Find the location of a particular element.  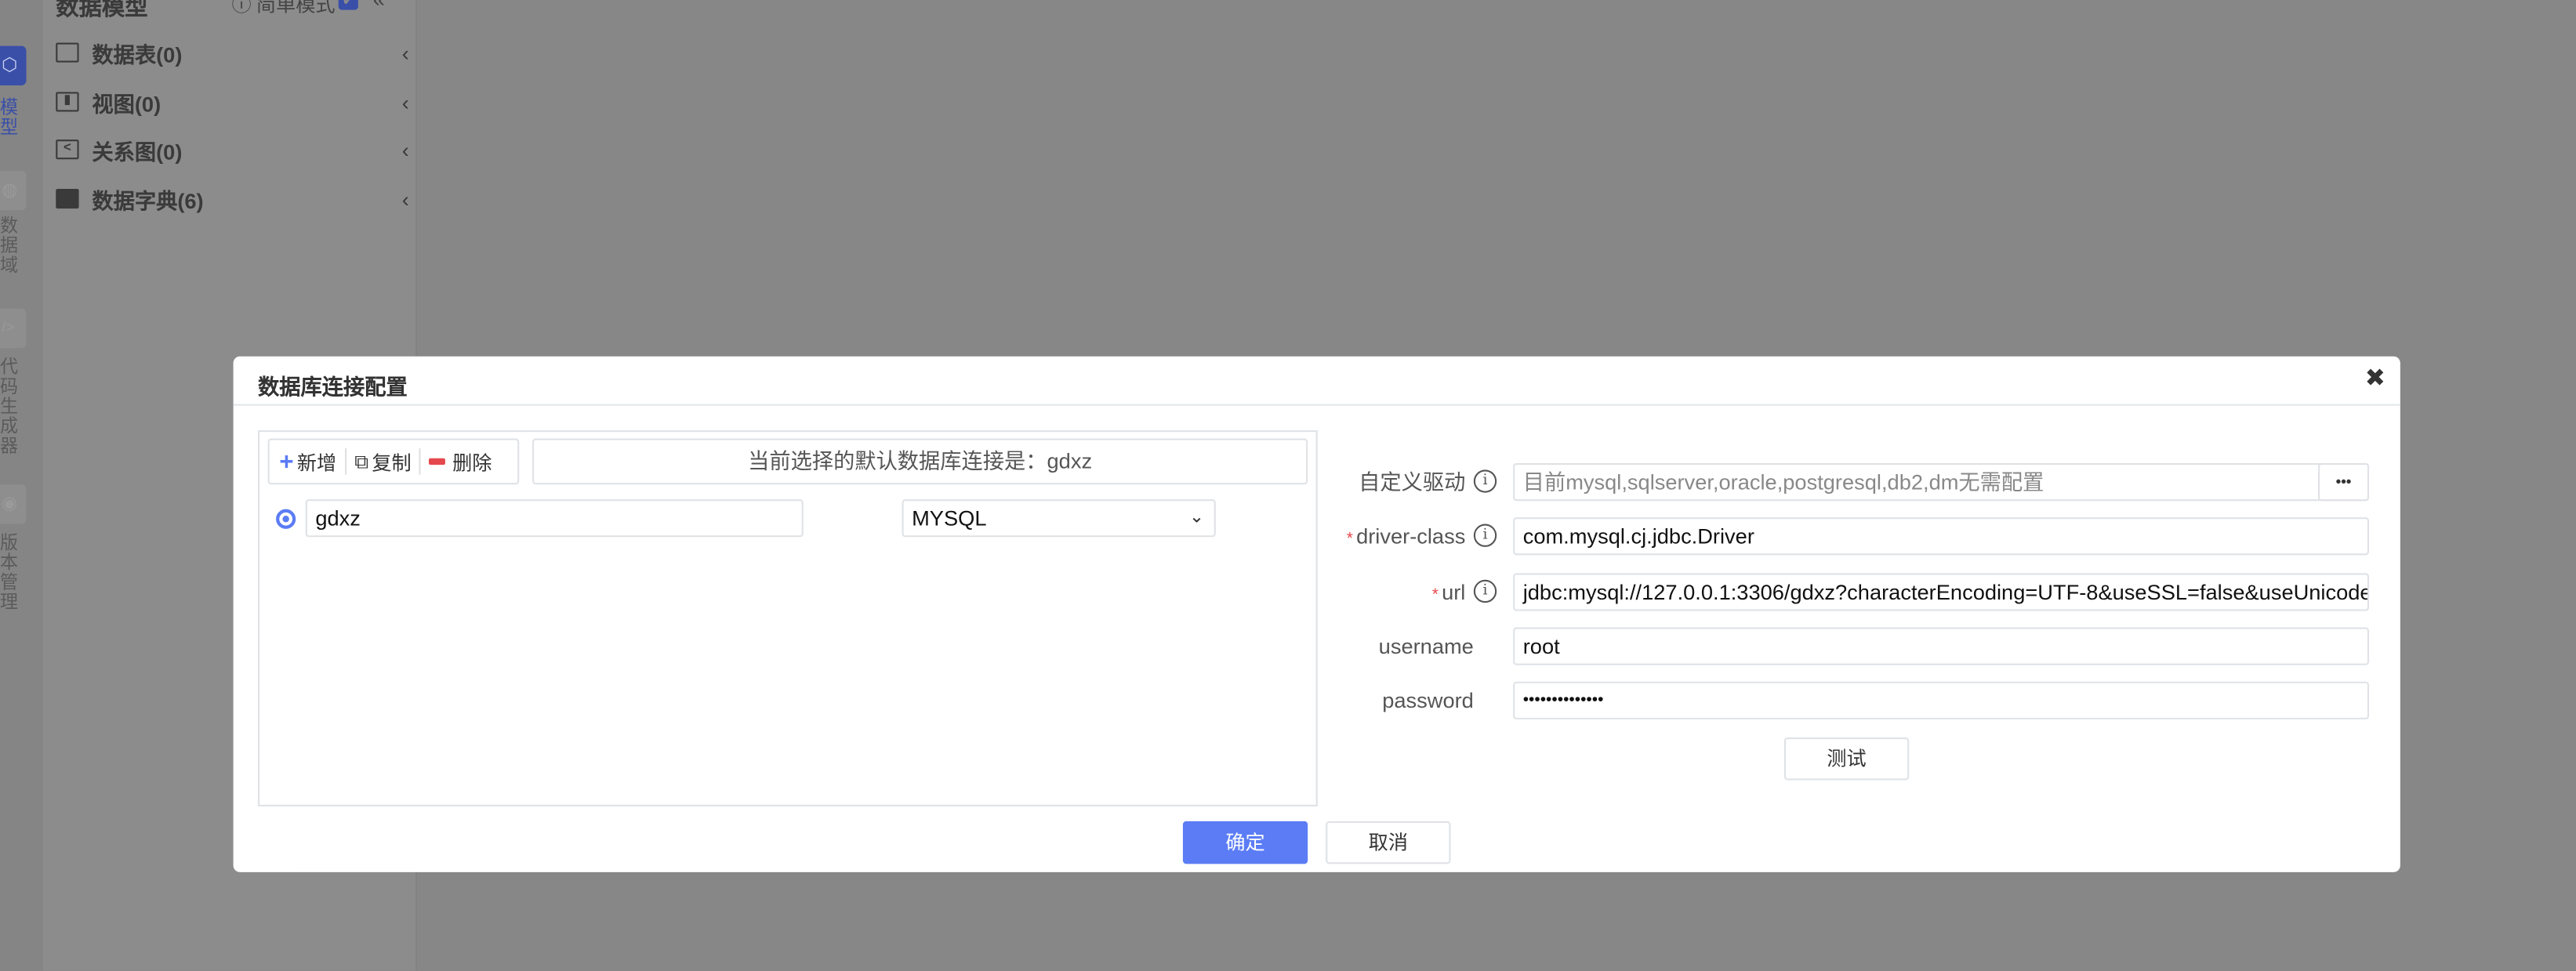

mode-info-icon: ⓘ is located at coordinates (242, 8).